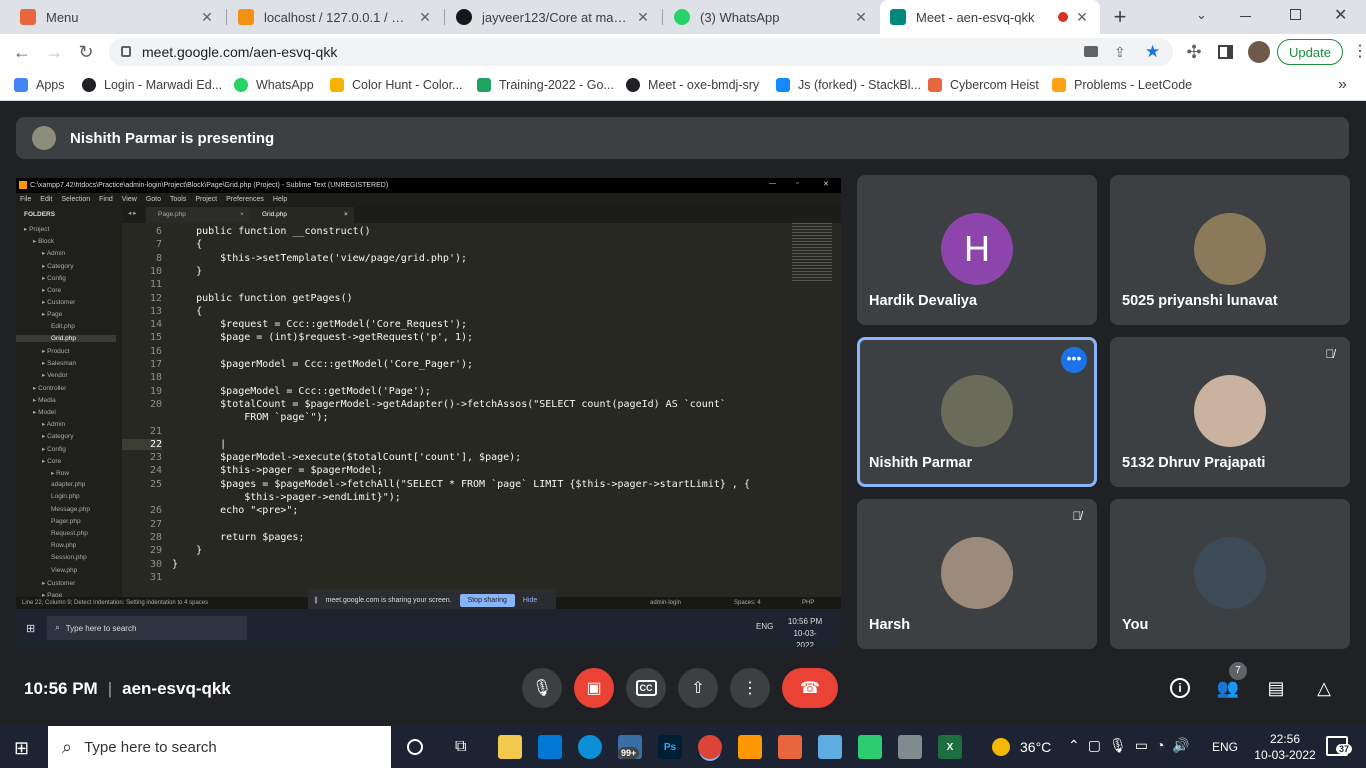 The height and width of the screenshot is (768, 1366). What do you see at coordinates (44, 400) in the screenshot?
I see `folder-tree-item: ▸ Media` at bounding box center [44, 400].